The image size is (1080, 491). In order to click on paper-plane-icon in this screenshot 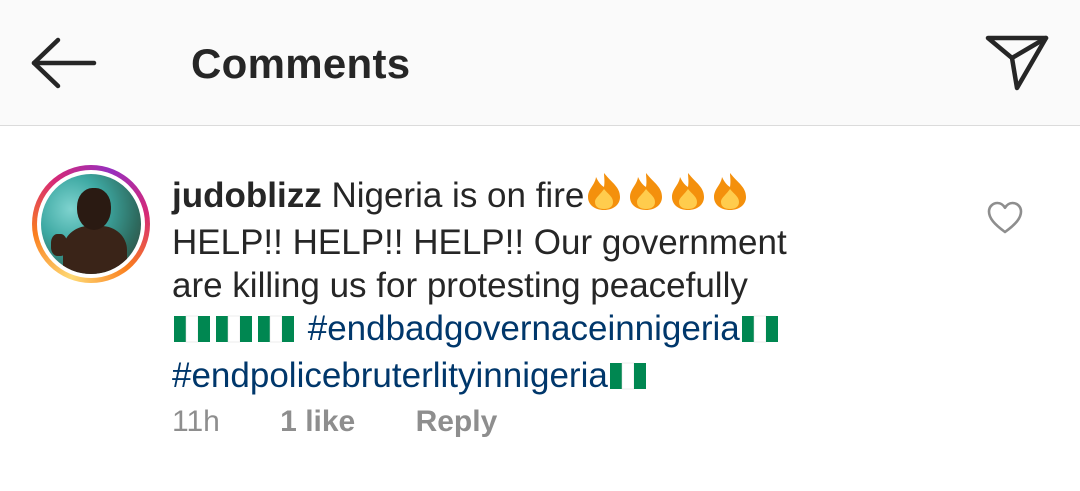, I will do `click(1017, 63)`.